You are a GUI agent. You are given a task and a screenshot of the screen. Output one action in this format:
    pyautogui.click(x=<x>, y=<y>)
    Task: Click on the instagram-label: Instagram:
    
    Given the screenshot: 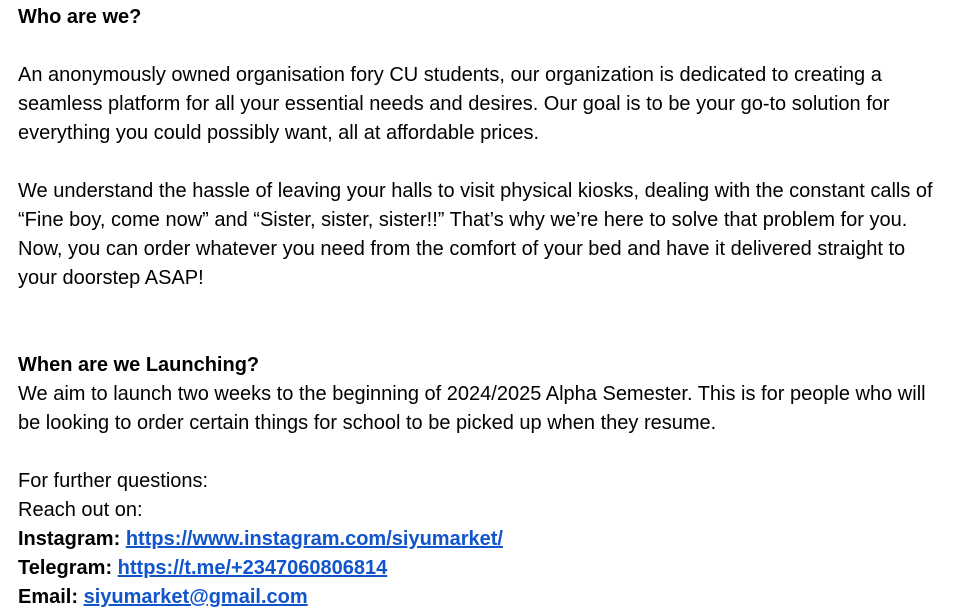 What is the action you would take?
    pyautogui.click(x=69, y=539)
    